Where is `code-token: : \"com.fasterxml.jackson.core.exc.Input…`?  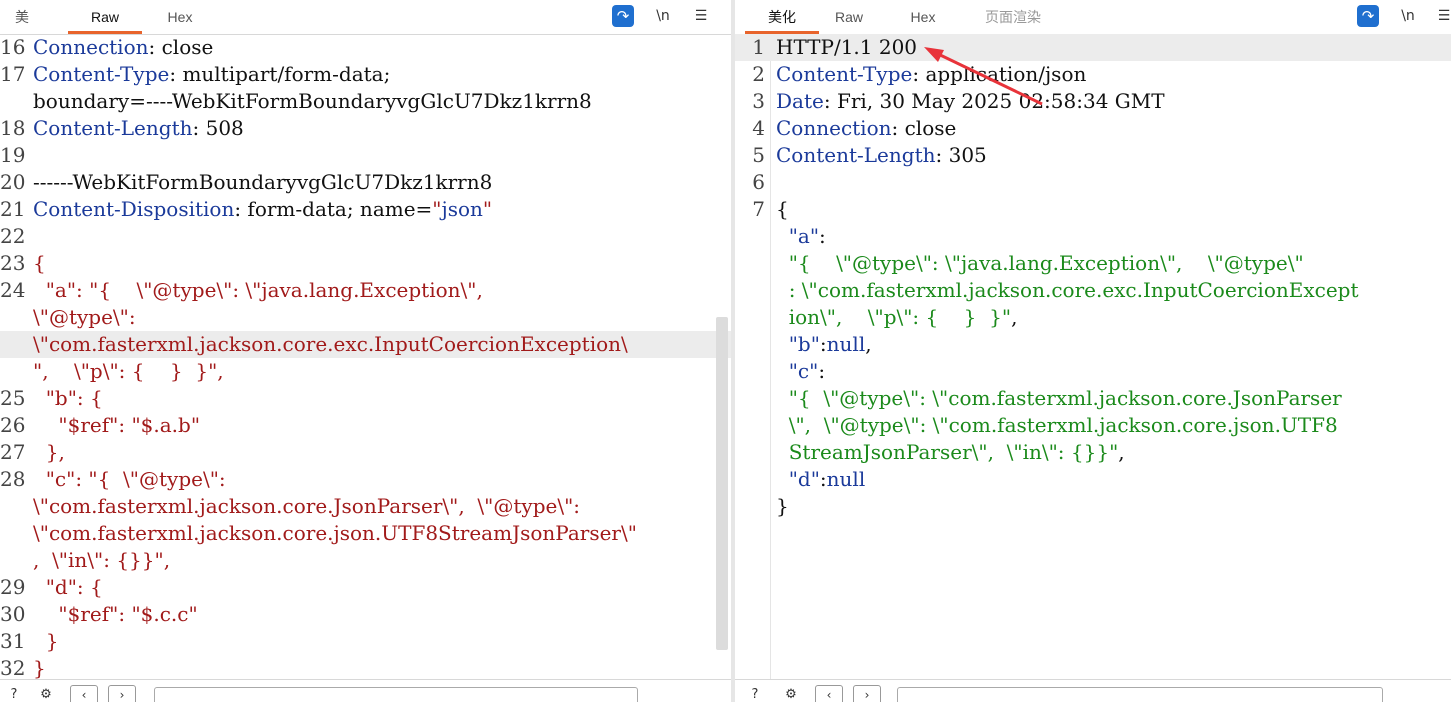 code-token: : \"com.fasterxml.jackson.core.exc.Input… is located at coordinates (1067, 290).